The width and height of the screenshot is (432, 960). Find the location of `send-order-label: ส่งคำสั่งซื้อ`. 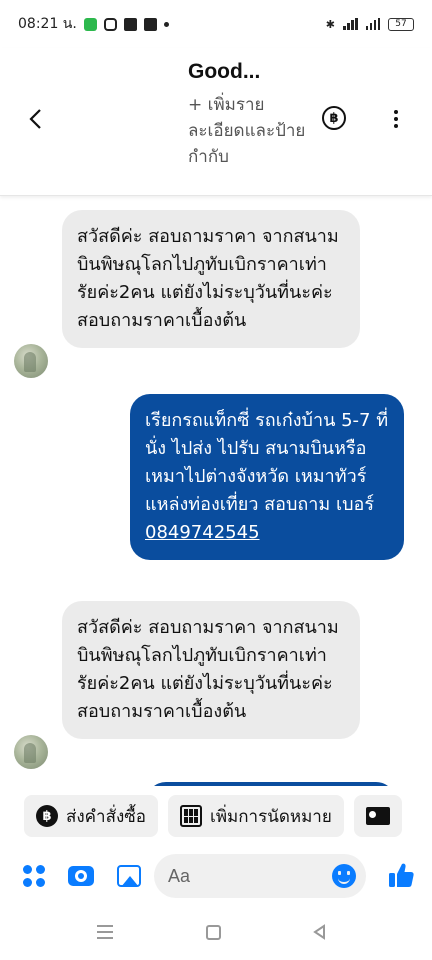

send-order-label: ส่งคำสั่งซื้อ is located at coordinates (106, 816).